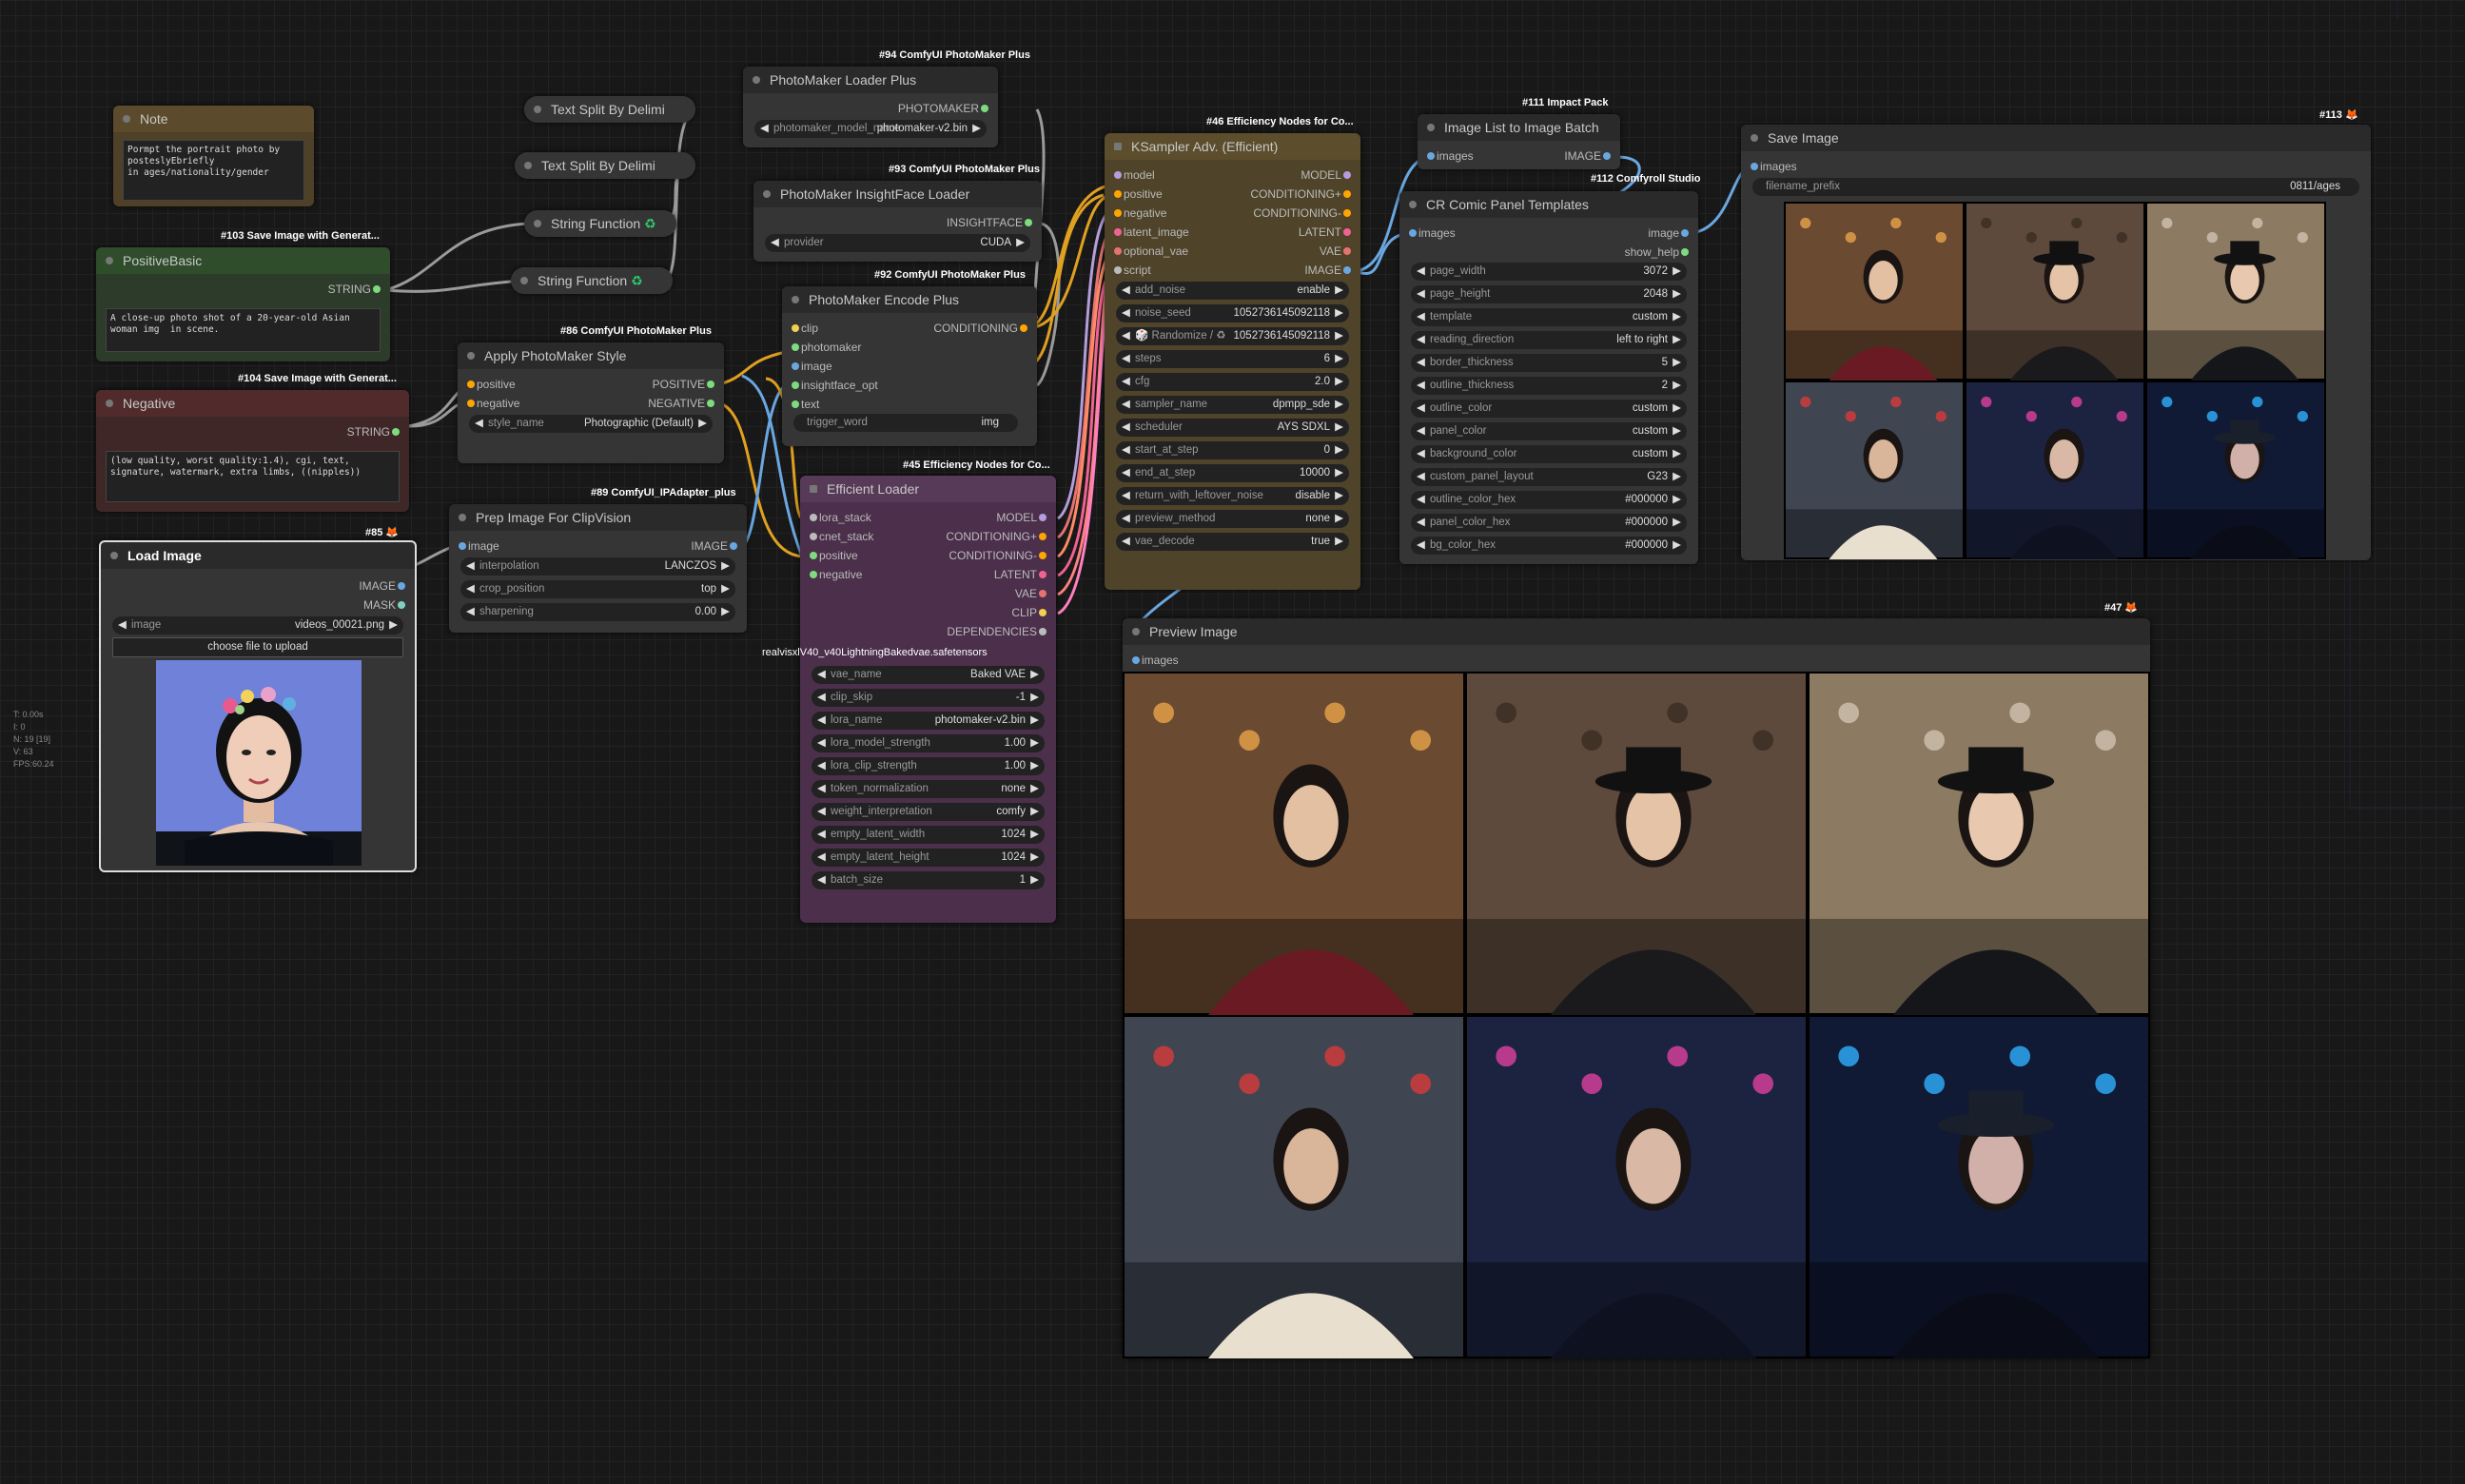 The width and height of the screenshot is (2465, 1484). Describe the element at coordinates (374, 431) in the screenshot. I see `output-string: STRING` at that location.